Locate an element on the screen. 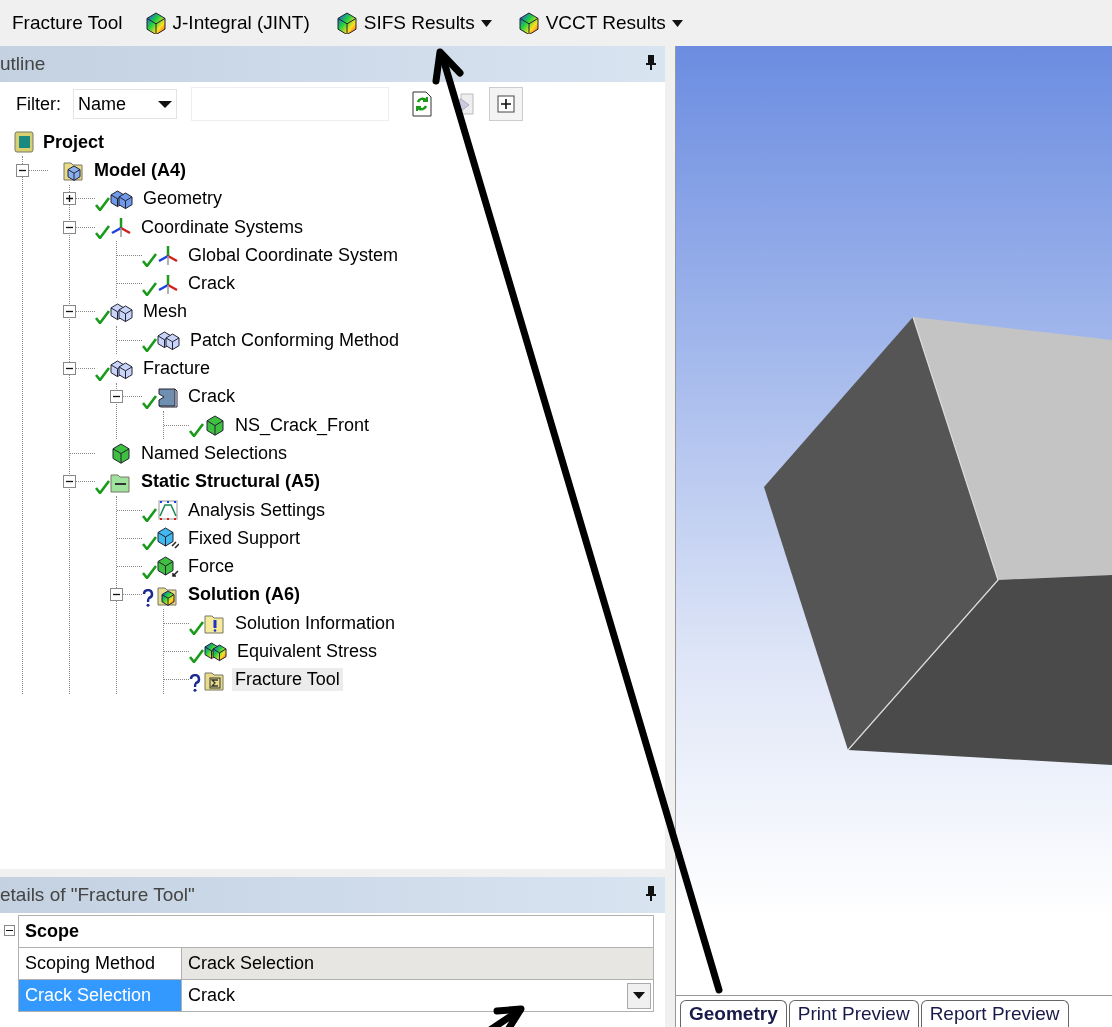  tree-item: Solution Information is located at coordinates (315, 623).